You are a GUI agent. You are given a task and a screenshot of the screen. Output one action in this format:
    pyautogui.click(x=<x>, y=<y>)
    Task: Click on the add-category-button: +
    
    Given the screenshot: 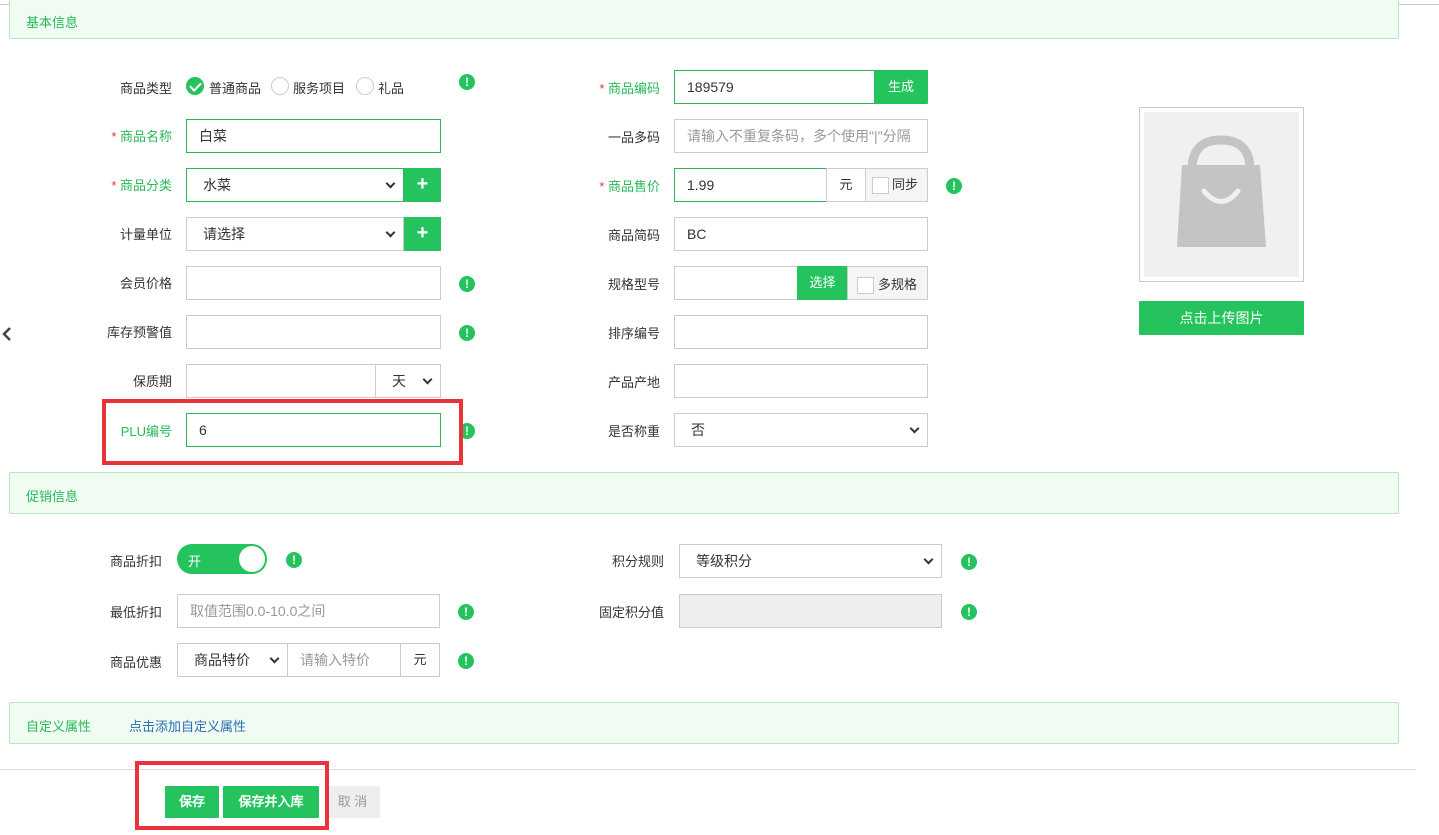 What is the action you would take?
    pyautogui.click(x=422, y=185)
    